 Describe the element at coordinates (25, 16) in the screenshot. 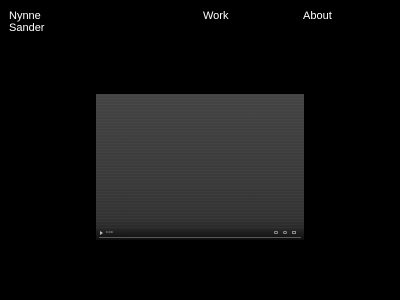

I see `brand-first-name: Nynne` at that location.